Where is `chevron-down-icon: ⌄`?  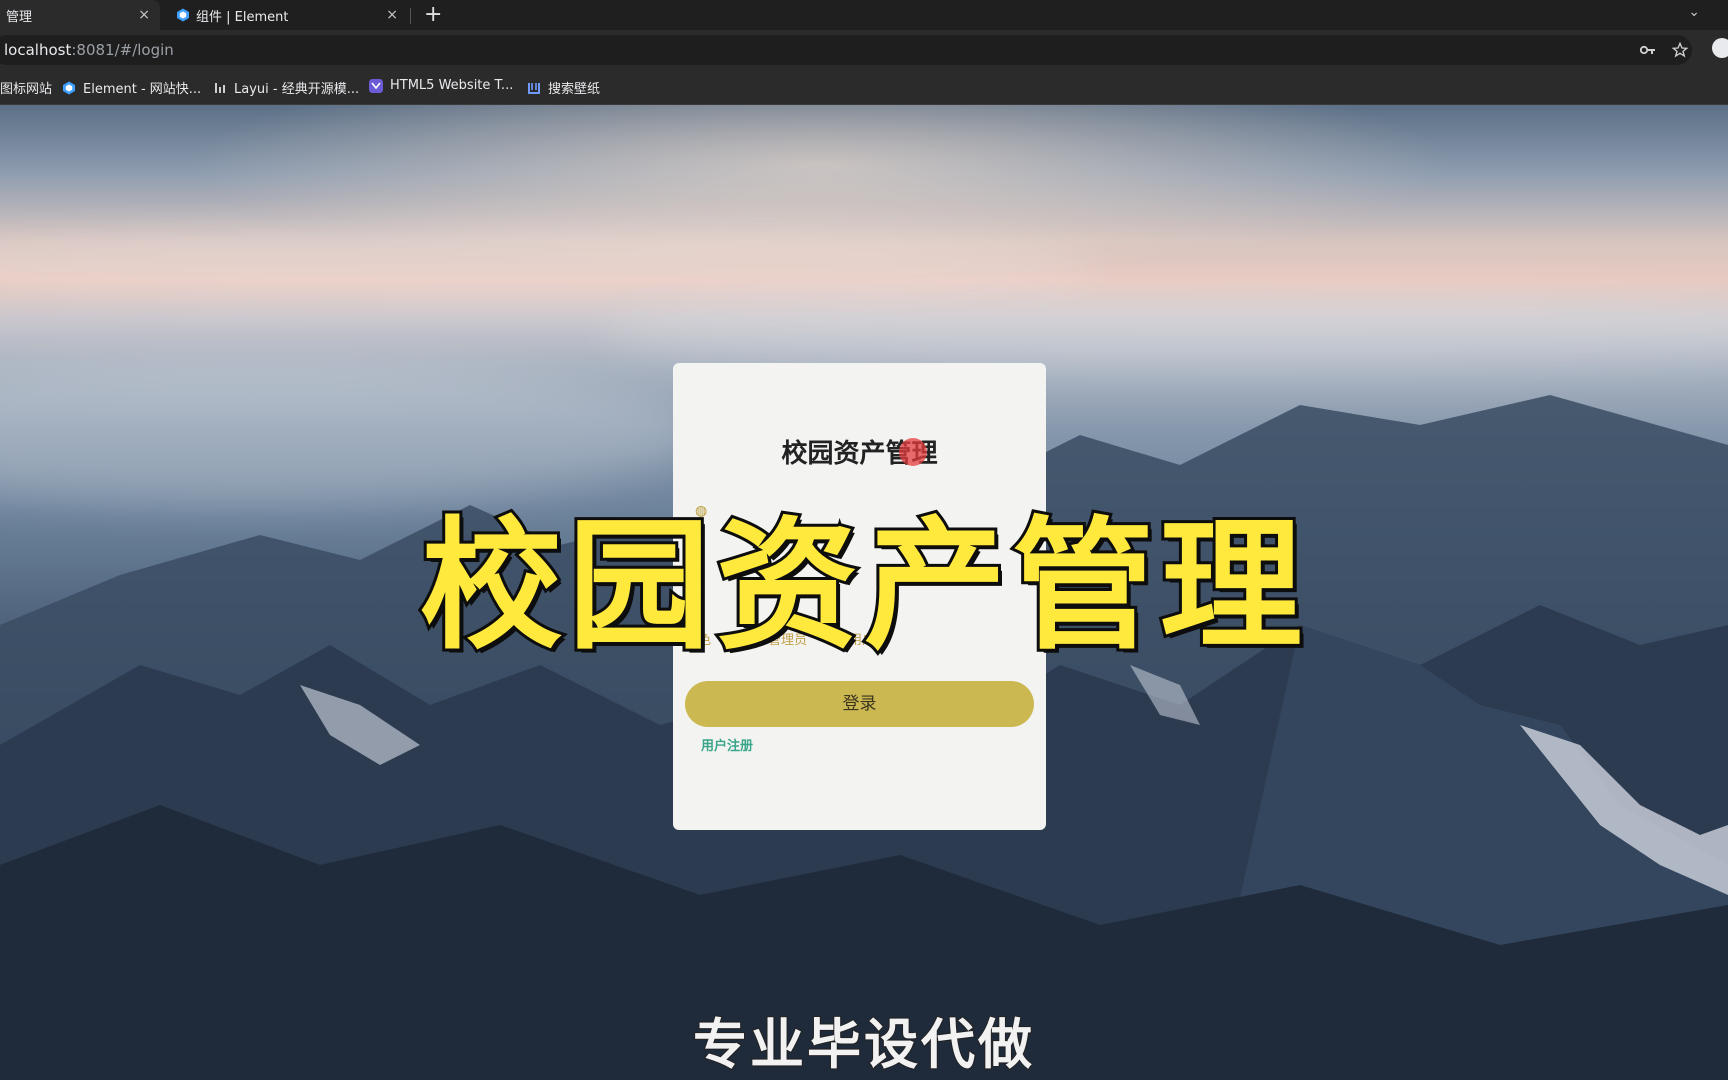 chevron-down-icon: ⌄ is located at coordinates (1694, 12).